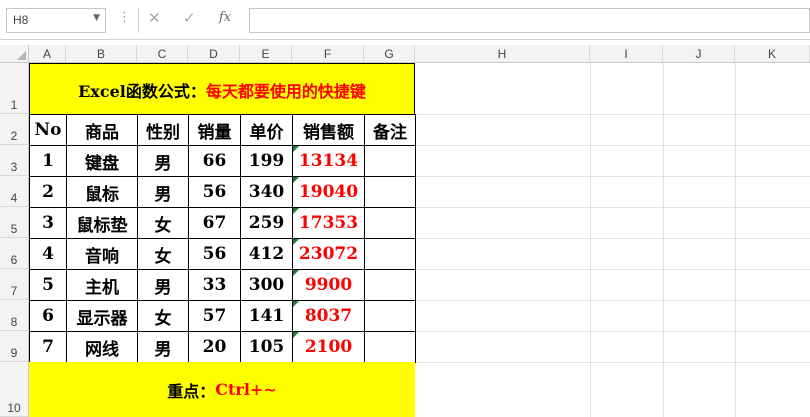 Image resolution: width=810 pixels, height=417 pixels. Describe the element at coordinates (14, 315) in the screenshot. I see `row-header-8: 8` at that location.